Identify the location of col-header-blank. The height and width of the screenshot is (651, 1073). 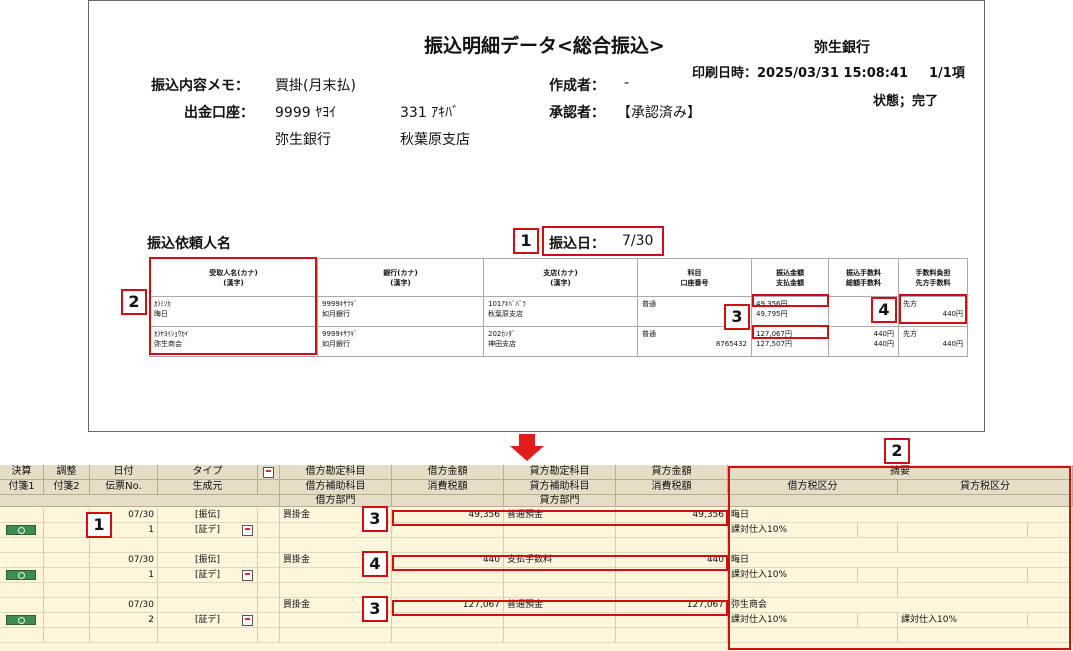
(269, 487).